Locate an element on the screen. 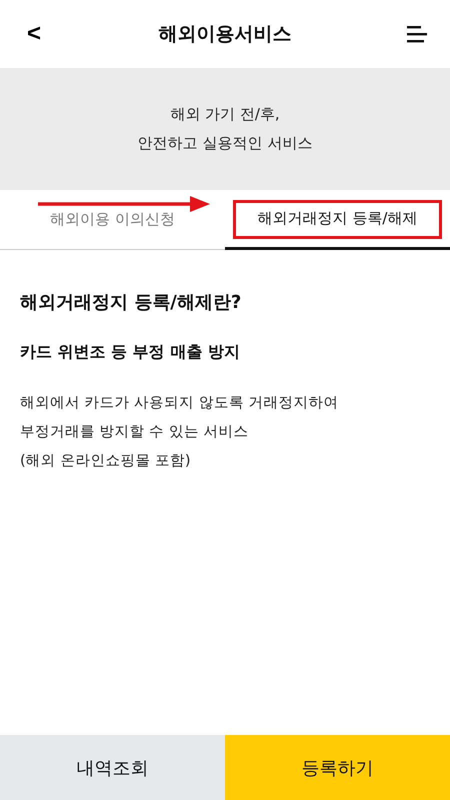 Image resolution: width=450 pixels, height=800 pixels. banner-text: 해외 가기 전/후, is located at coordinates (225, 114).